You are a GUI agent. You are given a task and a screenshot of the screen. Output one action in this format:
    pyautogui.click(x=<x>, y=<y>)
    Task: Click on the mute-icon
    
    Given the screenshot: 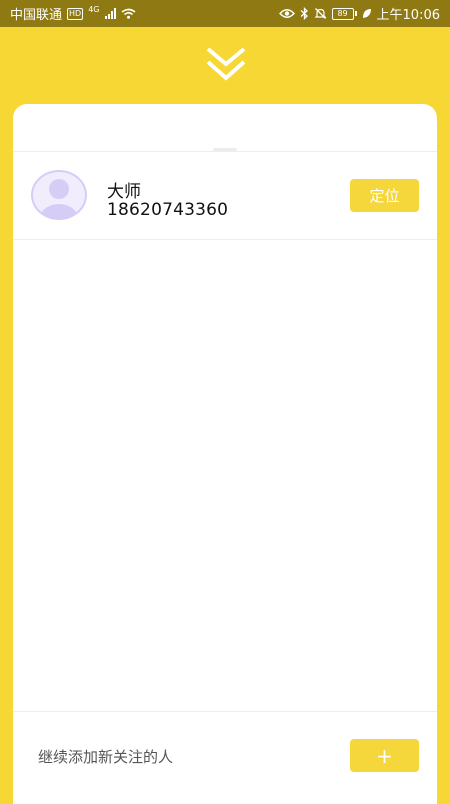 What is the action you would take?
    pyautogui.click(x=320, y=13)
    